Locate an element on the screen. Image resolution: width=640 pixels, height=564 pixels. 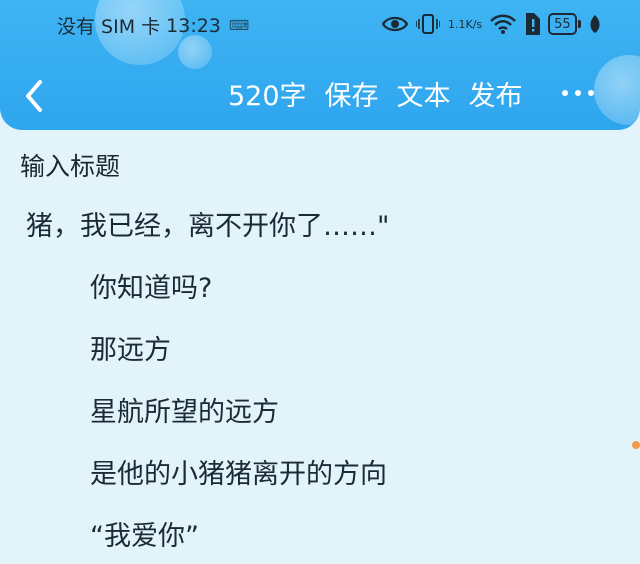
leaf-icon is located at coordinates (595, 24).